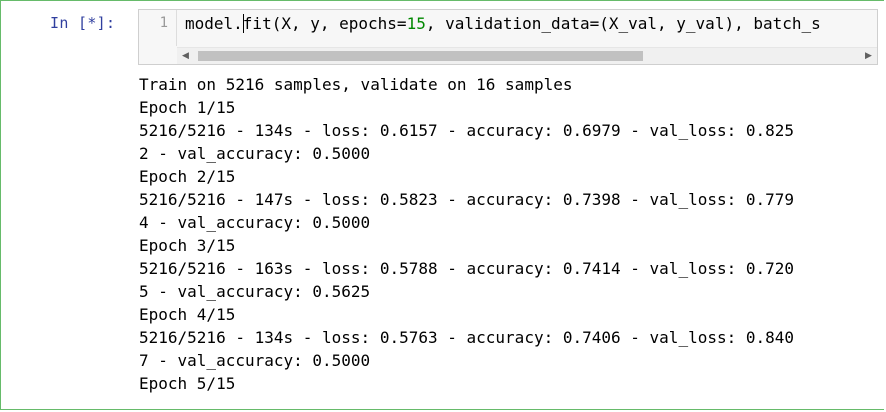 The image size is (886, 412). Describe the element at coordinates (255, 291) in the screenshot. I see `output-line: 5 - val_accuracy: 0.5625` at that location.